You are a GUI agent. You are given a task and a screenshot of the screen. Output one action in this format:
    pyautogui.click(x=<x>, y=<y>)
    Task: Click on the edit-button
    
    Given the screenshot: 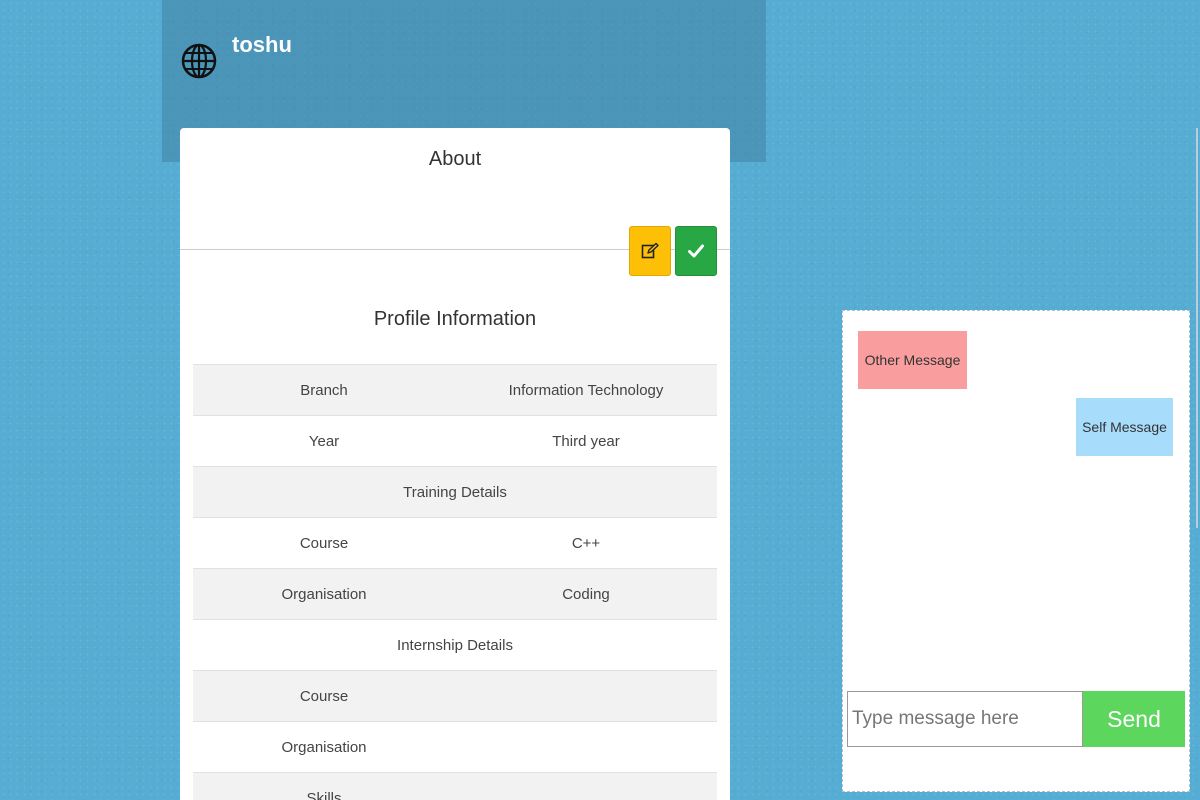 What is the action you would take?
    pyautogui.click(x=650, y=251)
    